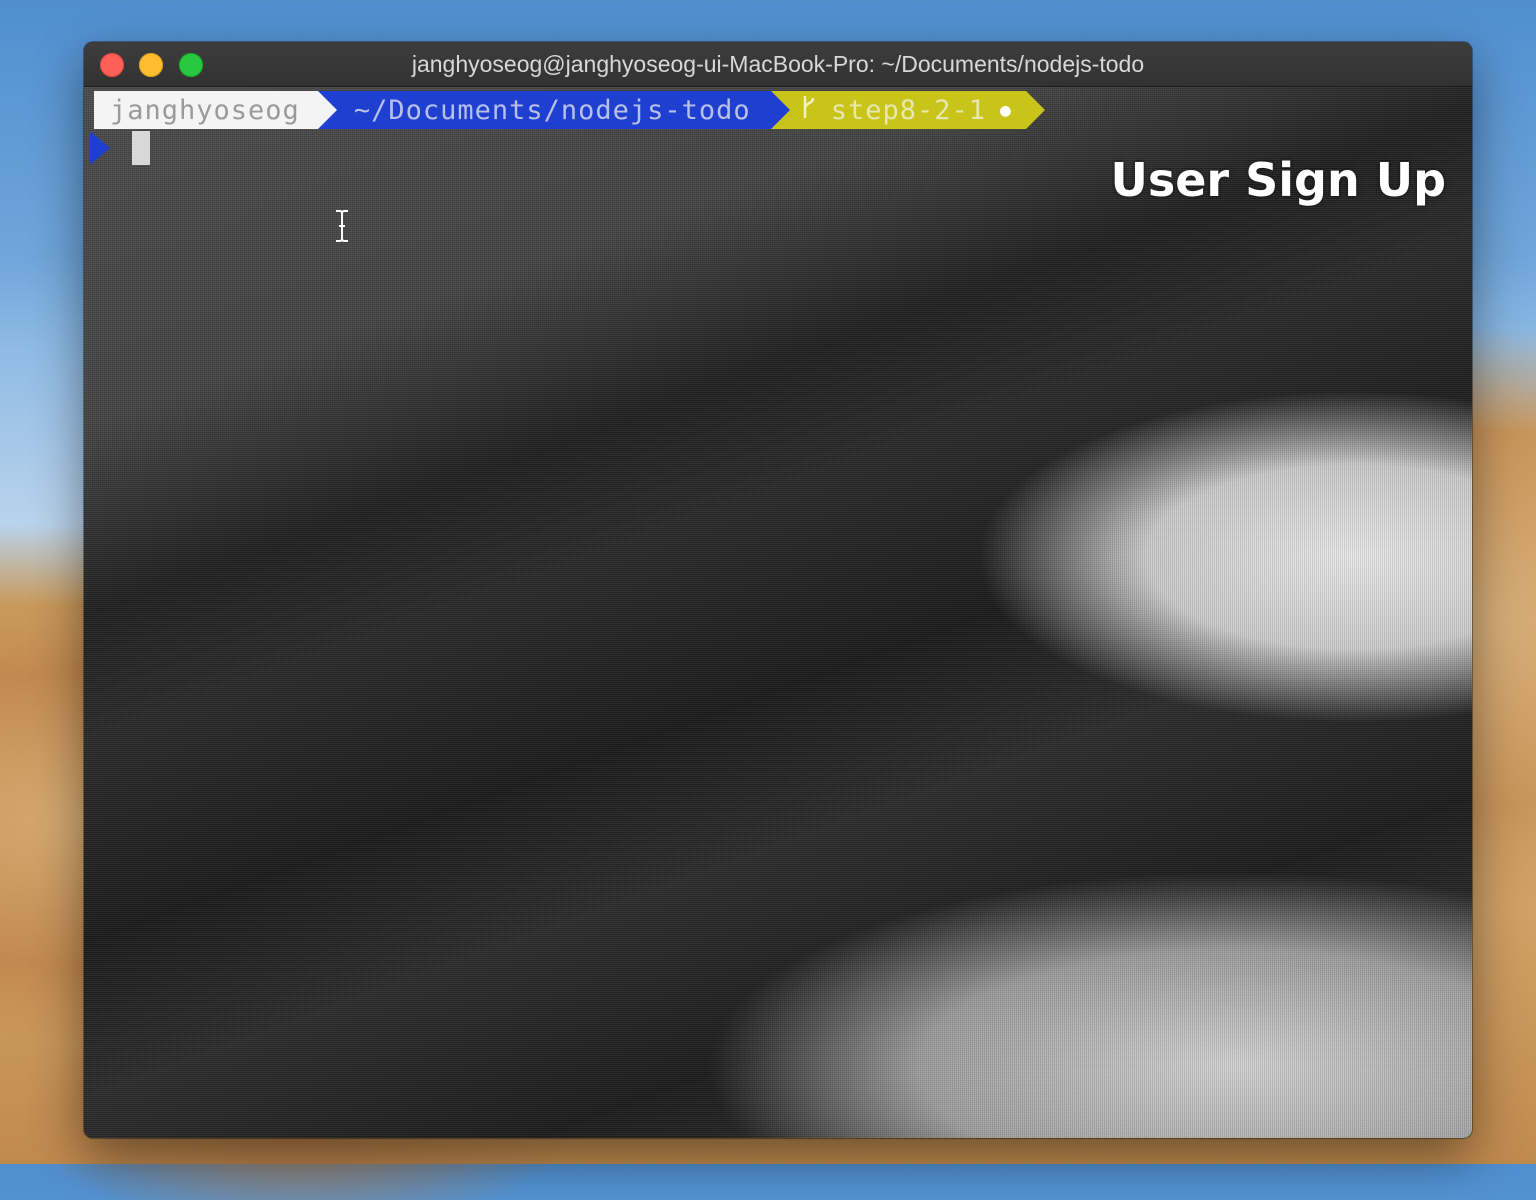  I want to click on prompt-branch: step8-2-1, so click(908, 110).